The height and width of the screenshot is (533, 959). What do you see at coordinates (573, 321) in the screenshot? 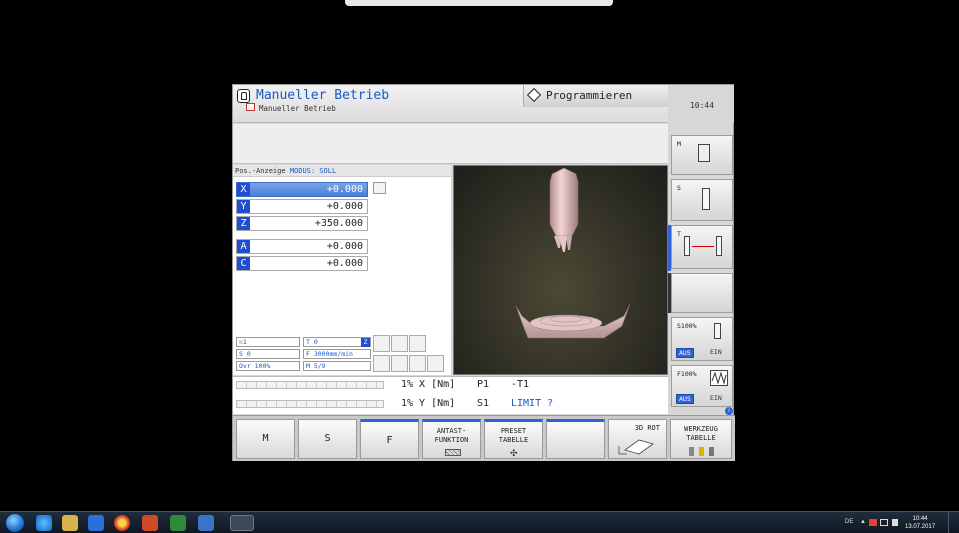
I see `workpiece-model` at bounding box center [573, 321].